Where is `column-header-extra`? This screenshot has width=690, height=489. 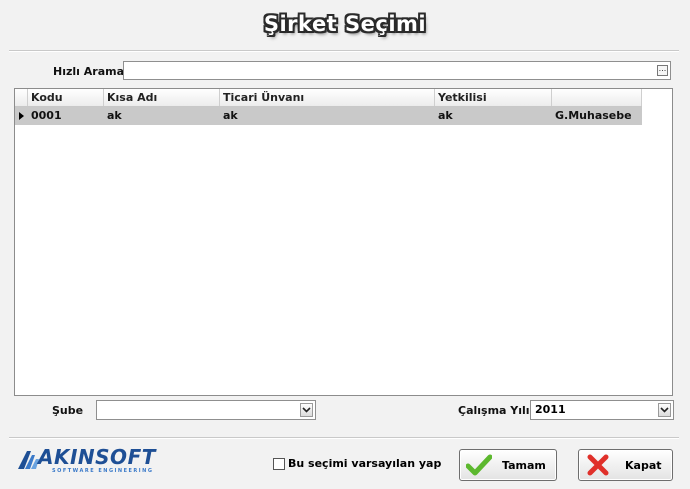 column-header-extra is located at coordinates (597, 97).